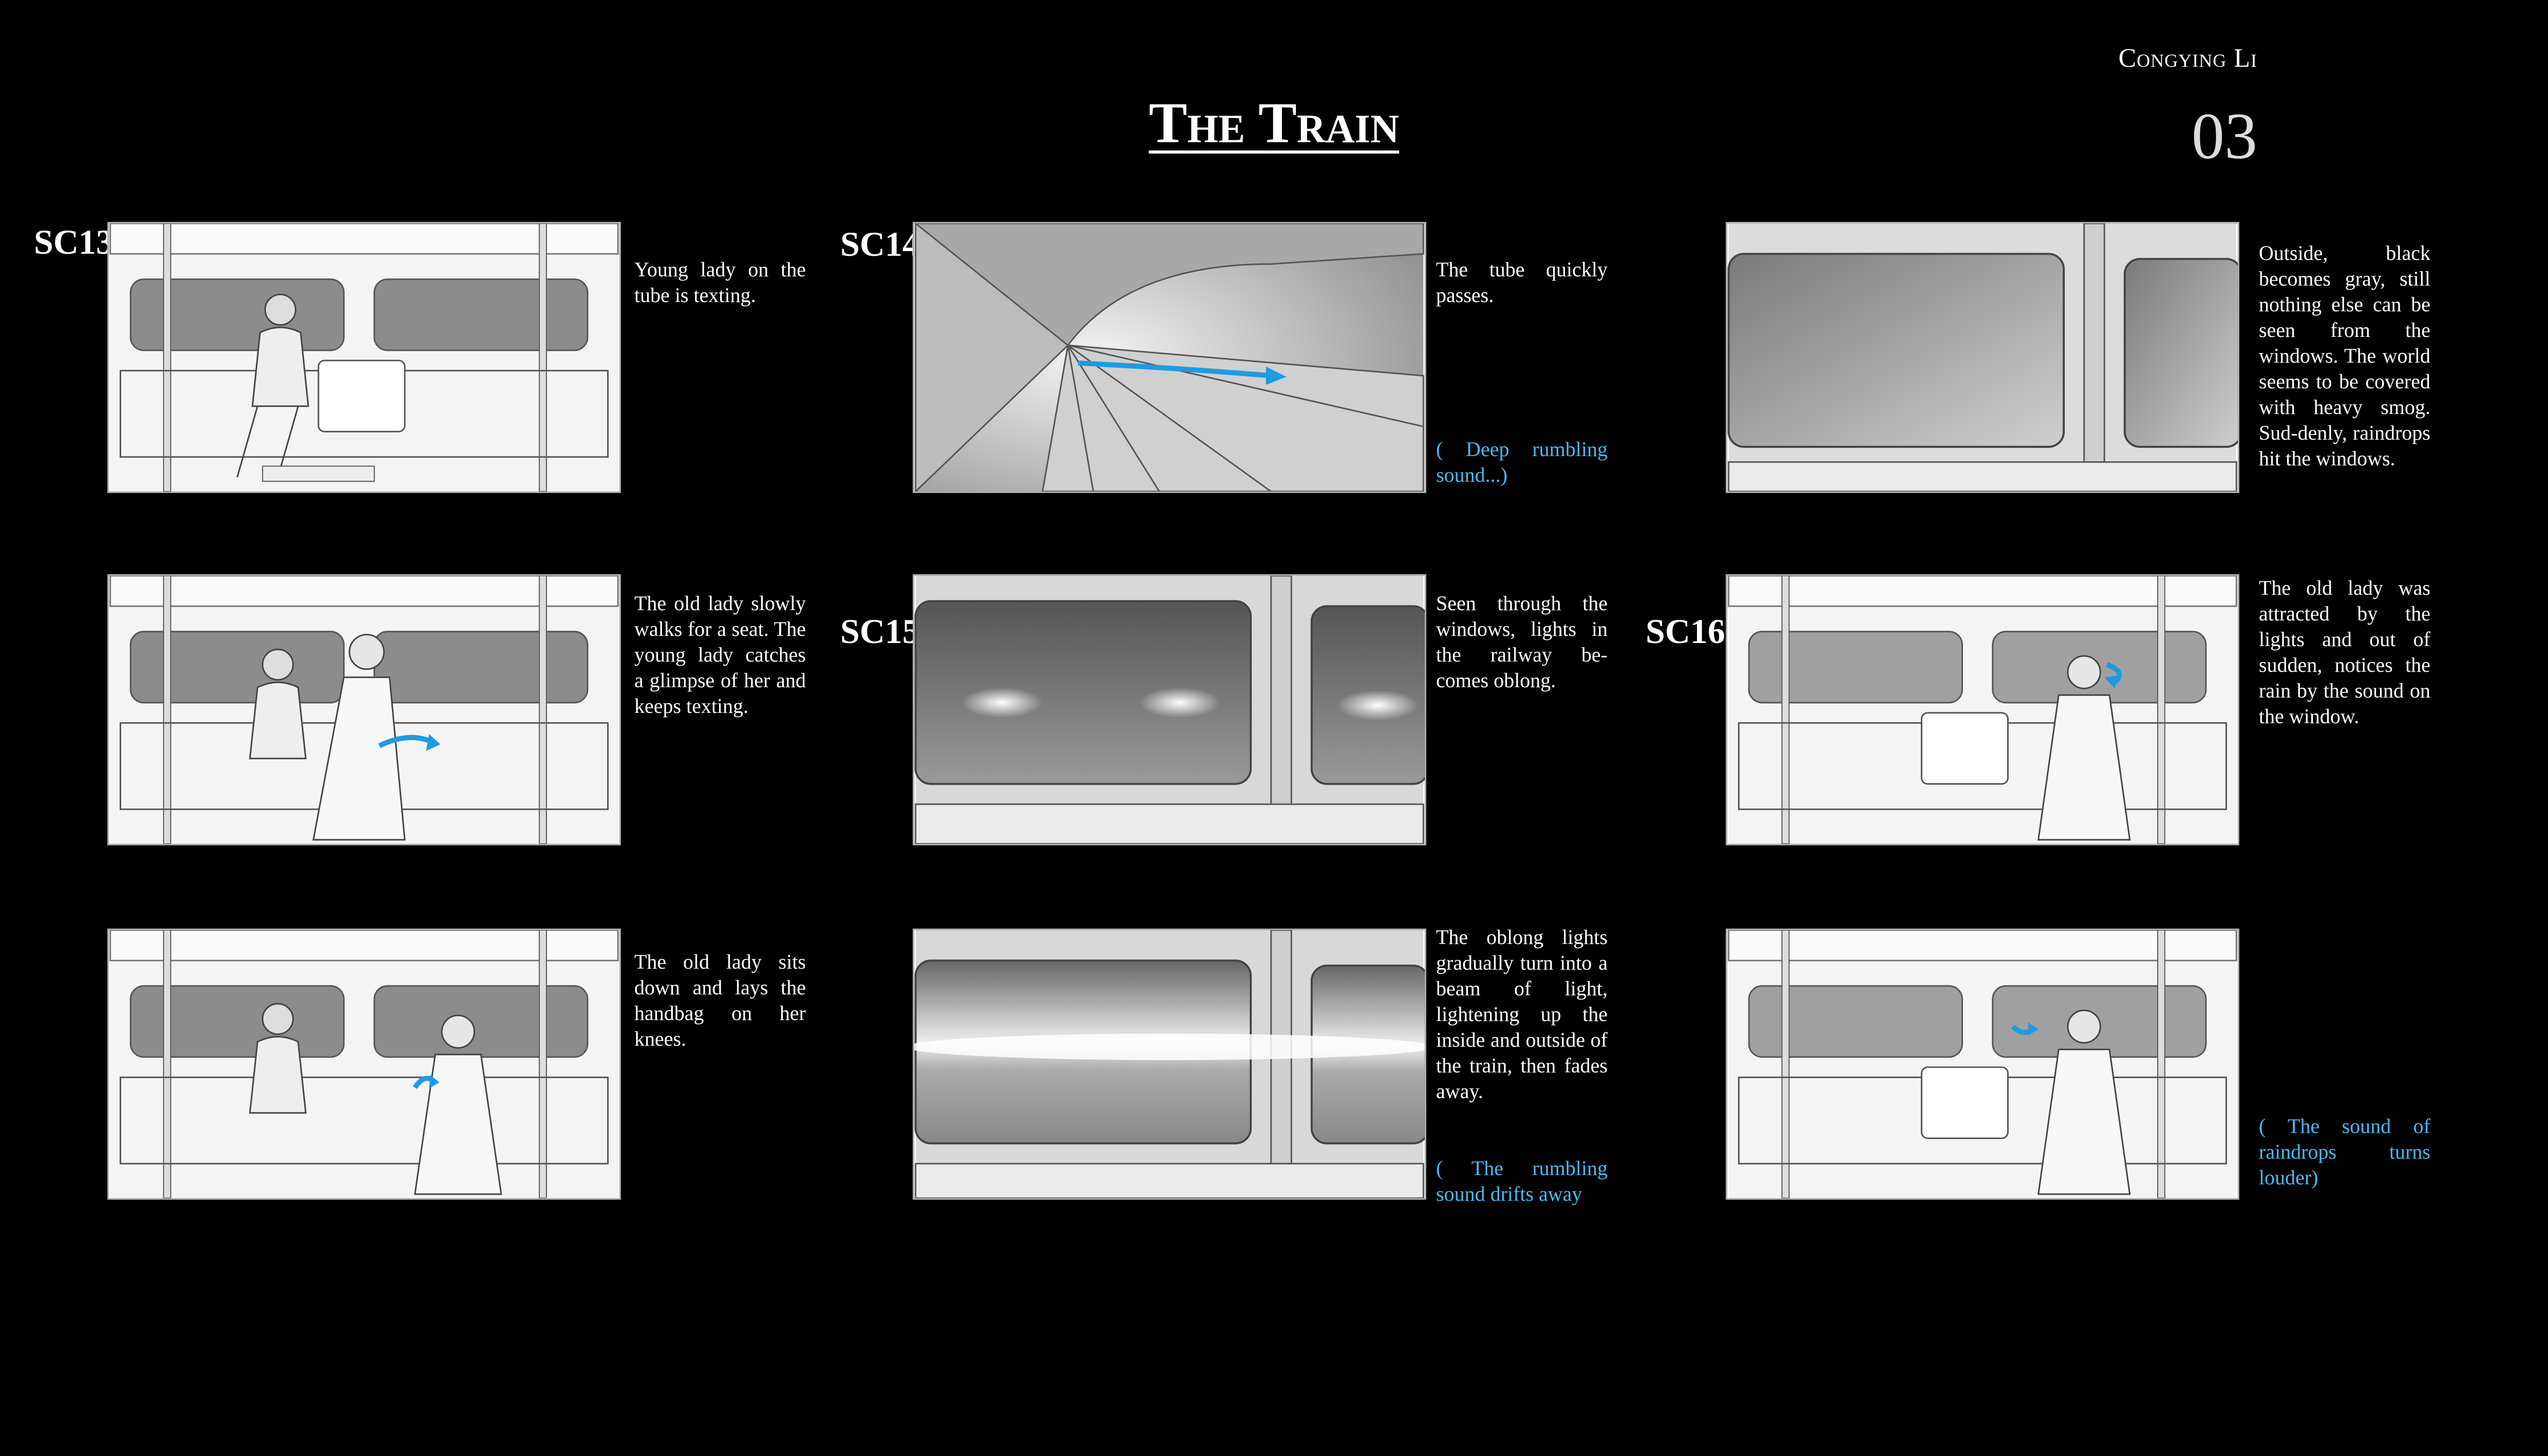 This screenshot has height=1456, width=2548. I want to click on scene-label-sc16: SC16, so click(1685, 632).